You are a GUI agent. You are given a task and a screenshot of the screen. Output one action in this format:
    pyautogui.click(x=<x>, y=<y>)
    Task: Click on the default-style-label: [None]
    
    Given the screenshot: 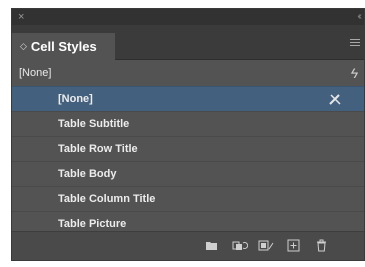 What is the action you would take?
    pyautogui.click(x=35, y=73)
    